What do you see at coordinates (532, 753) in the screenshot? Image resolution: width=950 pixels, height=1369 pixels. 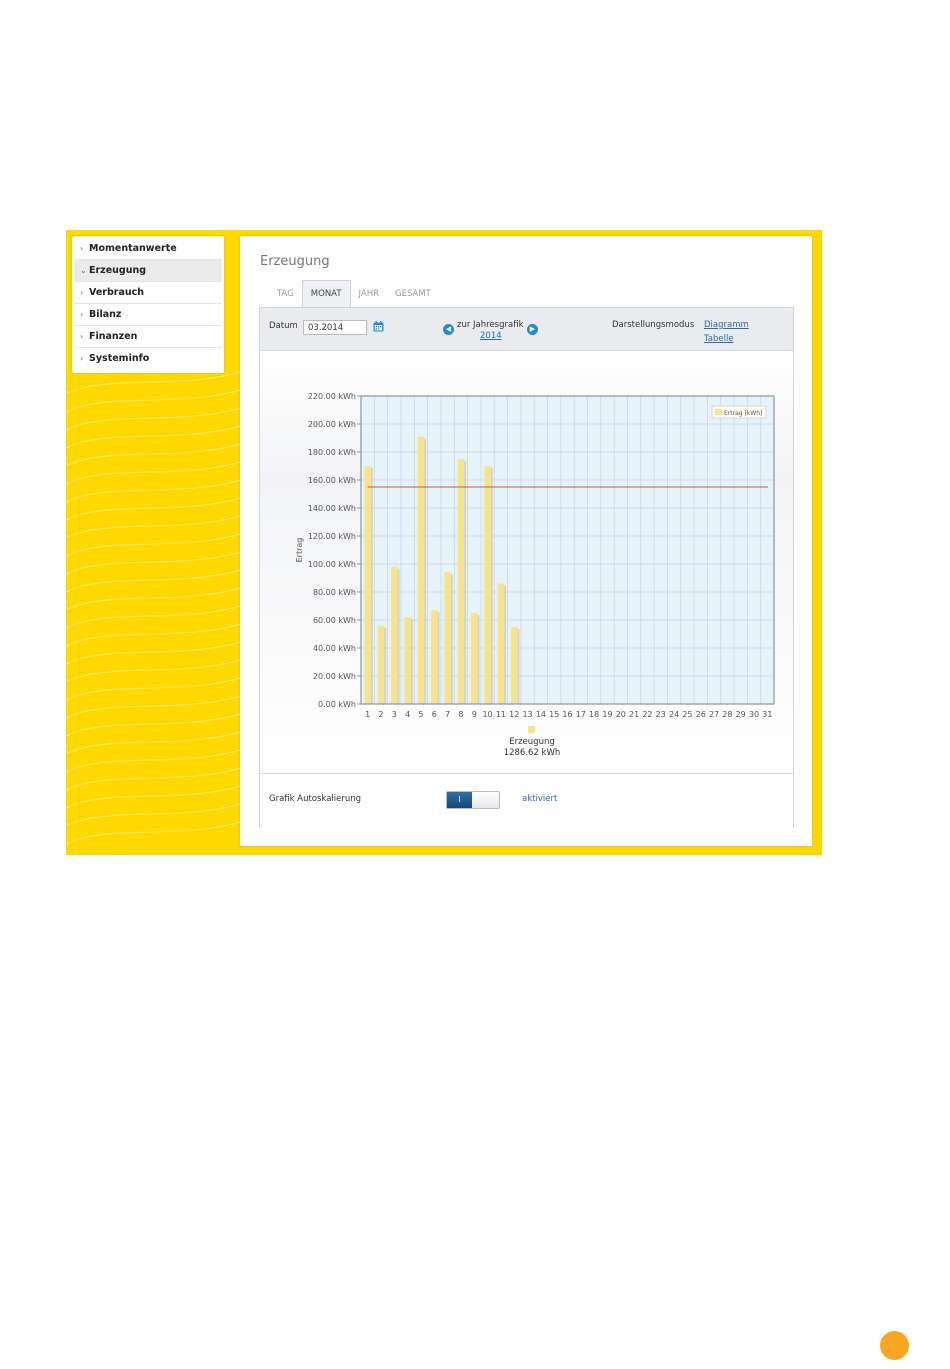 I see `summary-value: 1286.62 kWh` at bounding box center [532, 753].